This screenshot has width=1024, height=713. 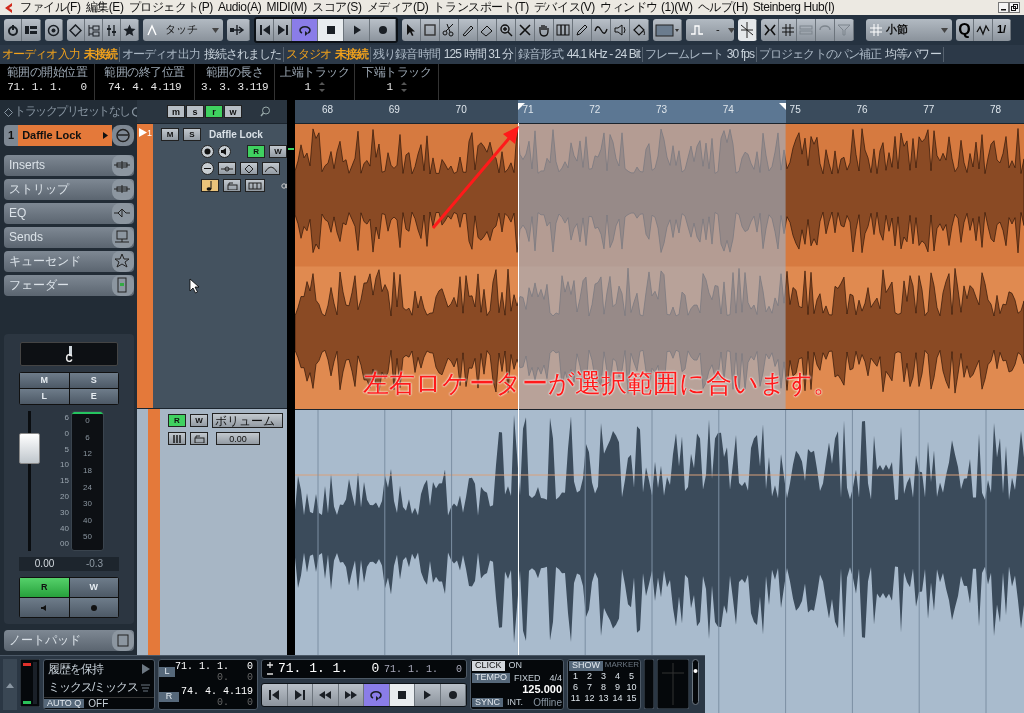 I want to click on automation-button: W, so click(x=93, y=587).